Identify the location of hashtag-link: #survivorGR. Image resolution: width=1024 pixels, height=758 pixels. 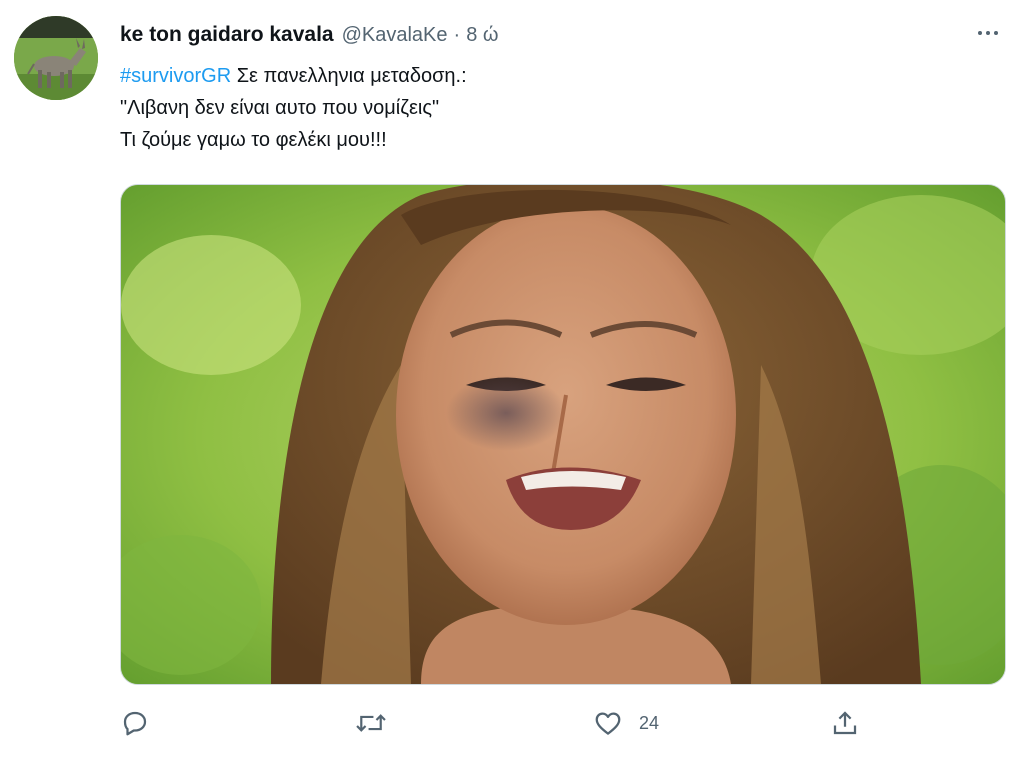
(175, 76).